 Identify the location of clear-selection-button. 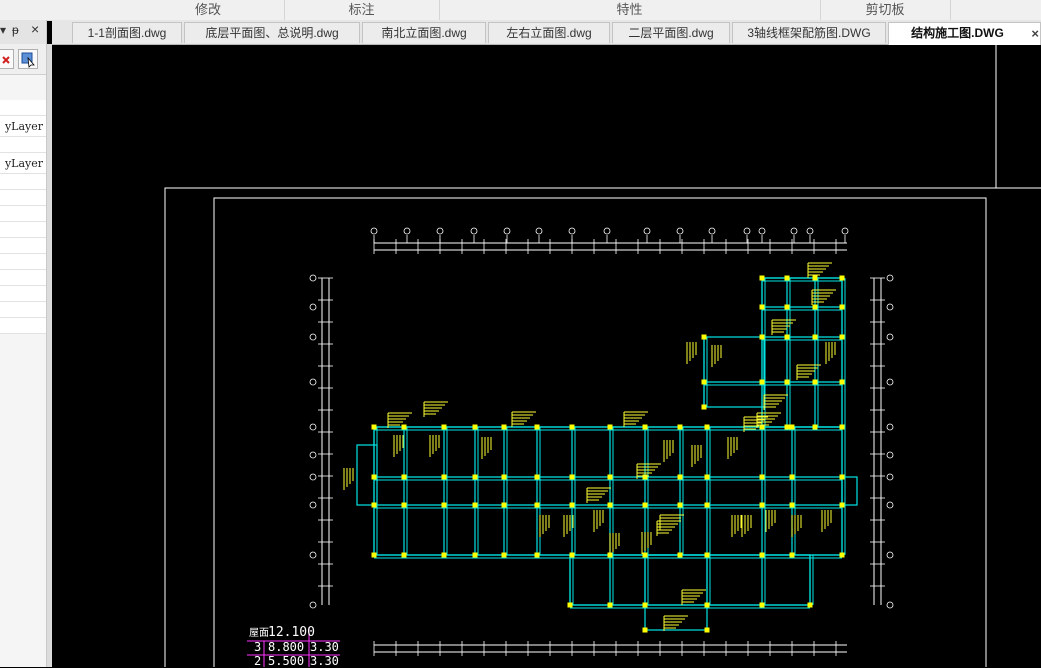
(7, 59).